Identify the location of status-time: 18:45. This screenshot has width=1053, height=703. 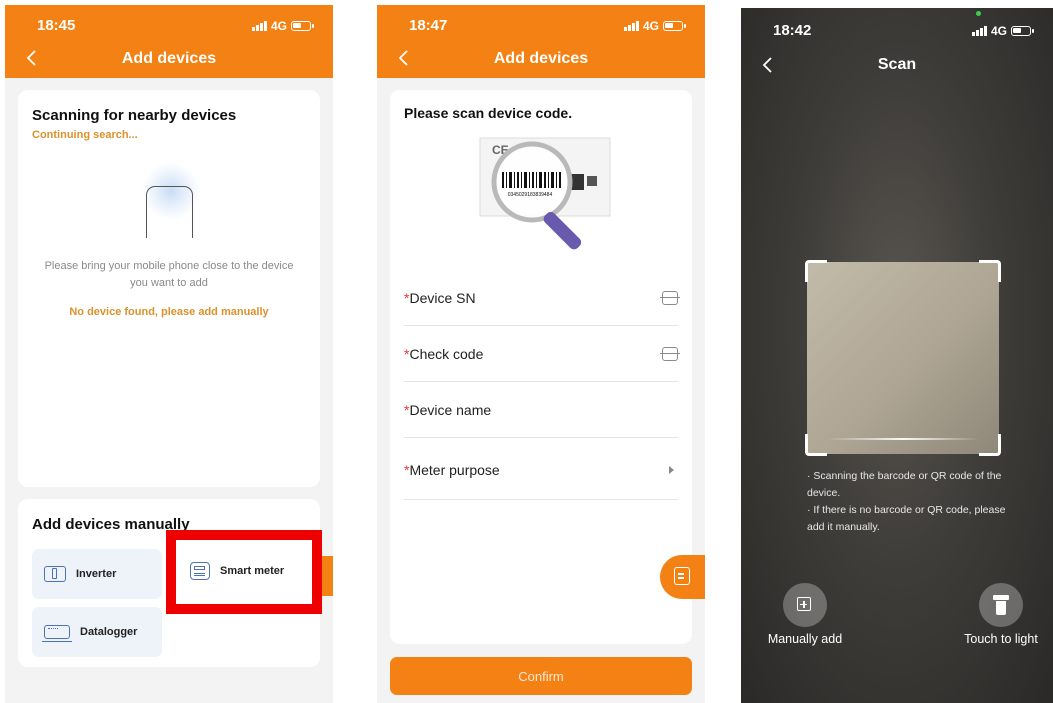
(56, 25).